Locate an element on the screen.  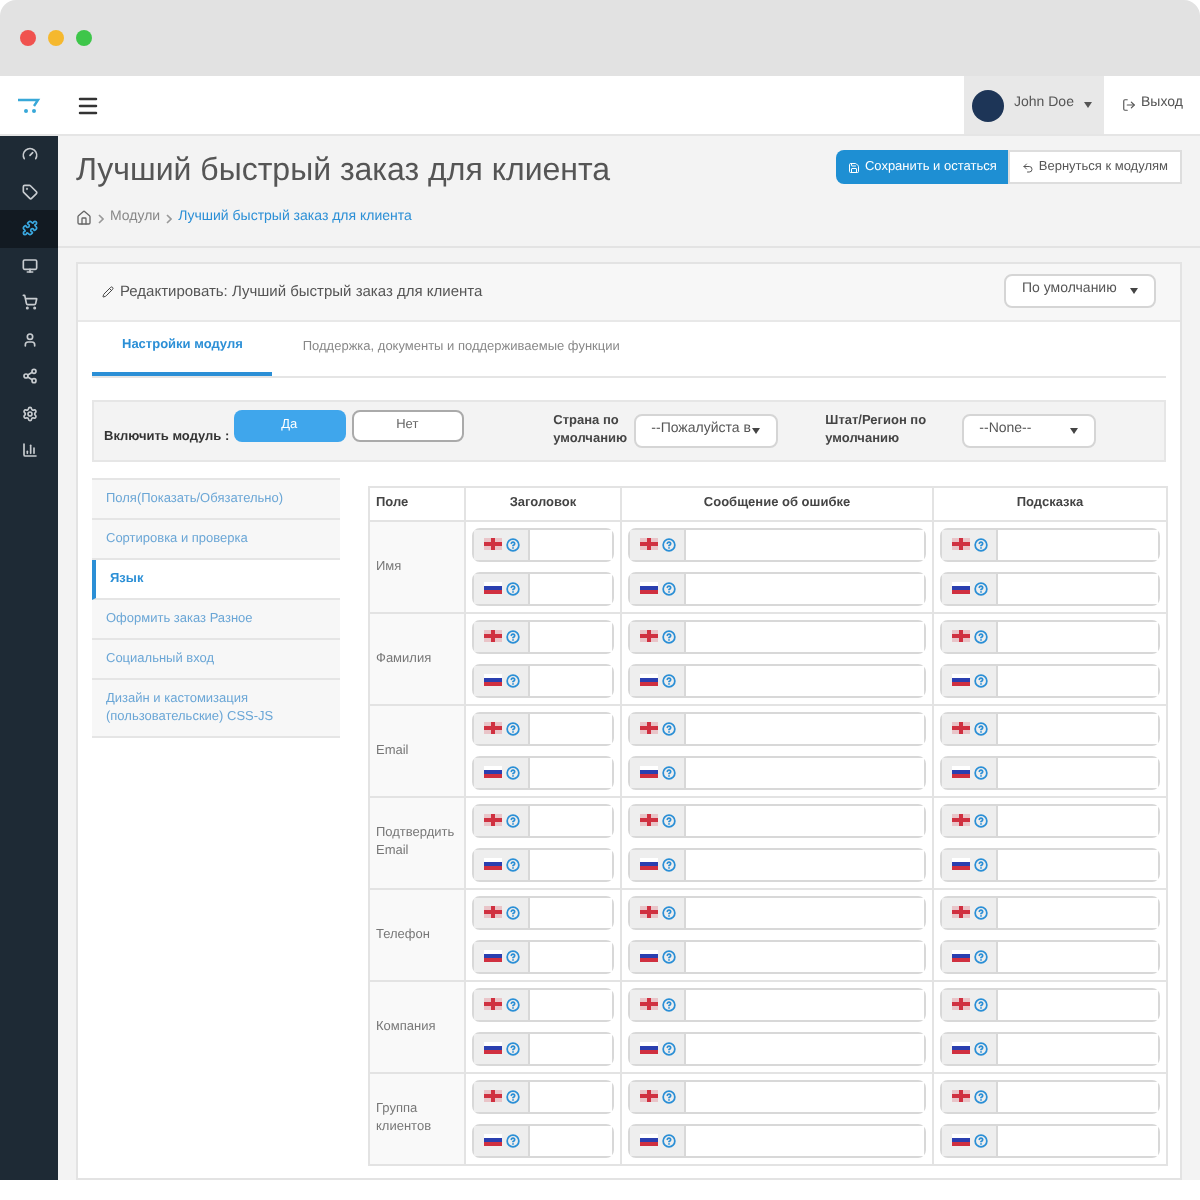
user-icon is located at coordinates (29, 339).